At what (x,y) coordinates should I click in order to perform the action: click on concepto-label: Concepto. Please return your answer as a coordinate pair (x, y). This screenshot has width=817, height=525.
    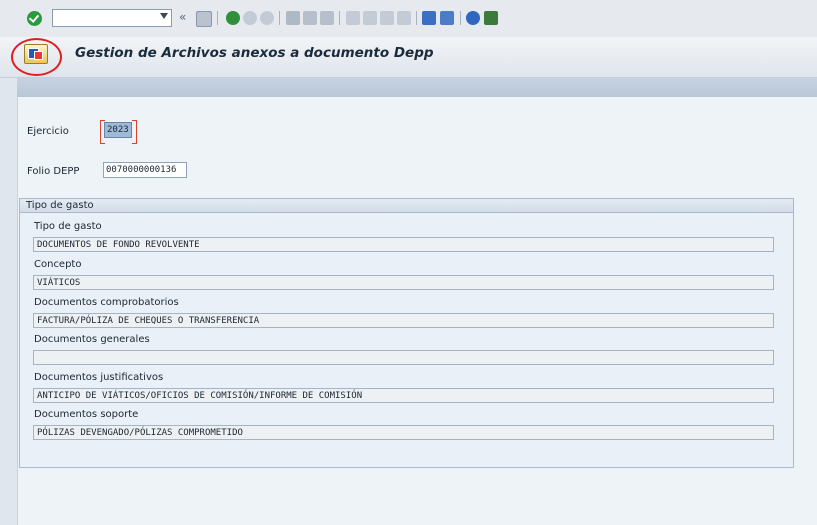
    Looking at the image, I should click on (58, 264).